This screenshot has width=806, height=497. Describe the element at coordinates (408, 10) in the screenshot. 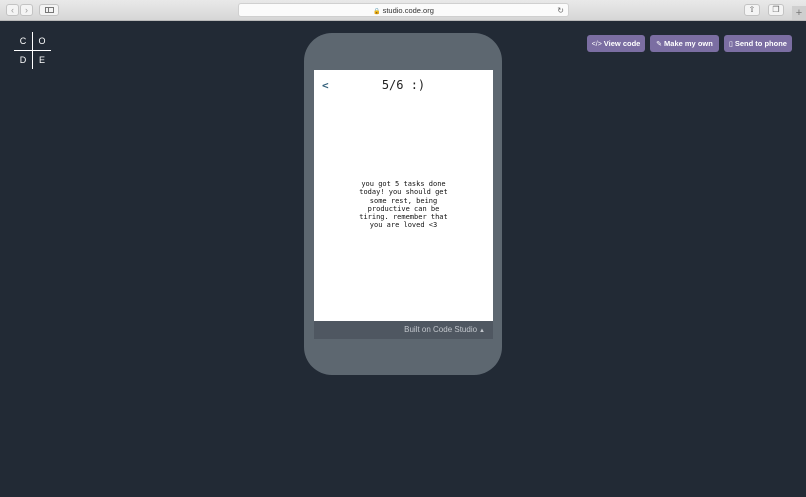

I see `url-text: studio.code.org` at that location.